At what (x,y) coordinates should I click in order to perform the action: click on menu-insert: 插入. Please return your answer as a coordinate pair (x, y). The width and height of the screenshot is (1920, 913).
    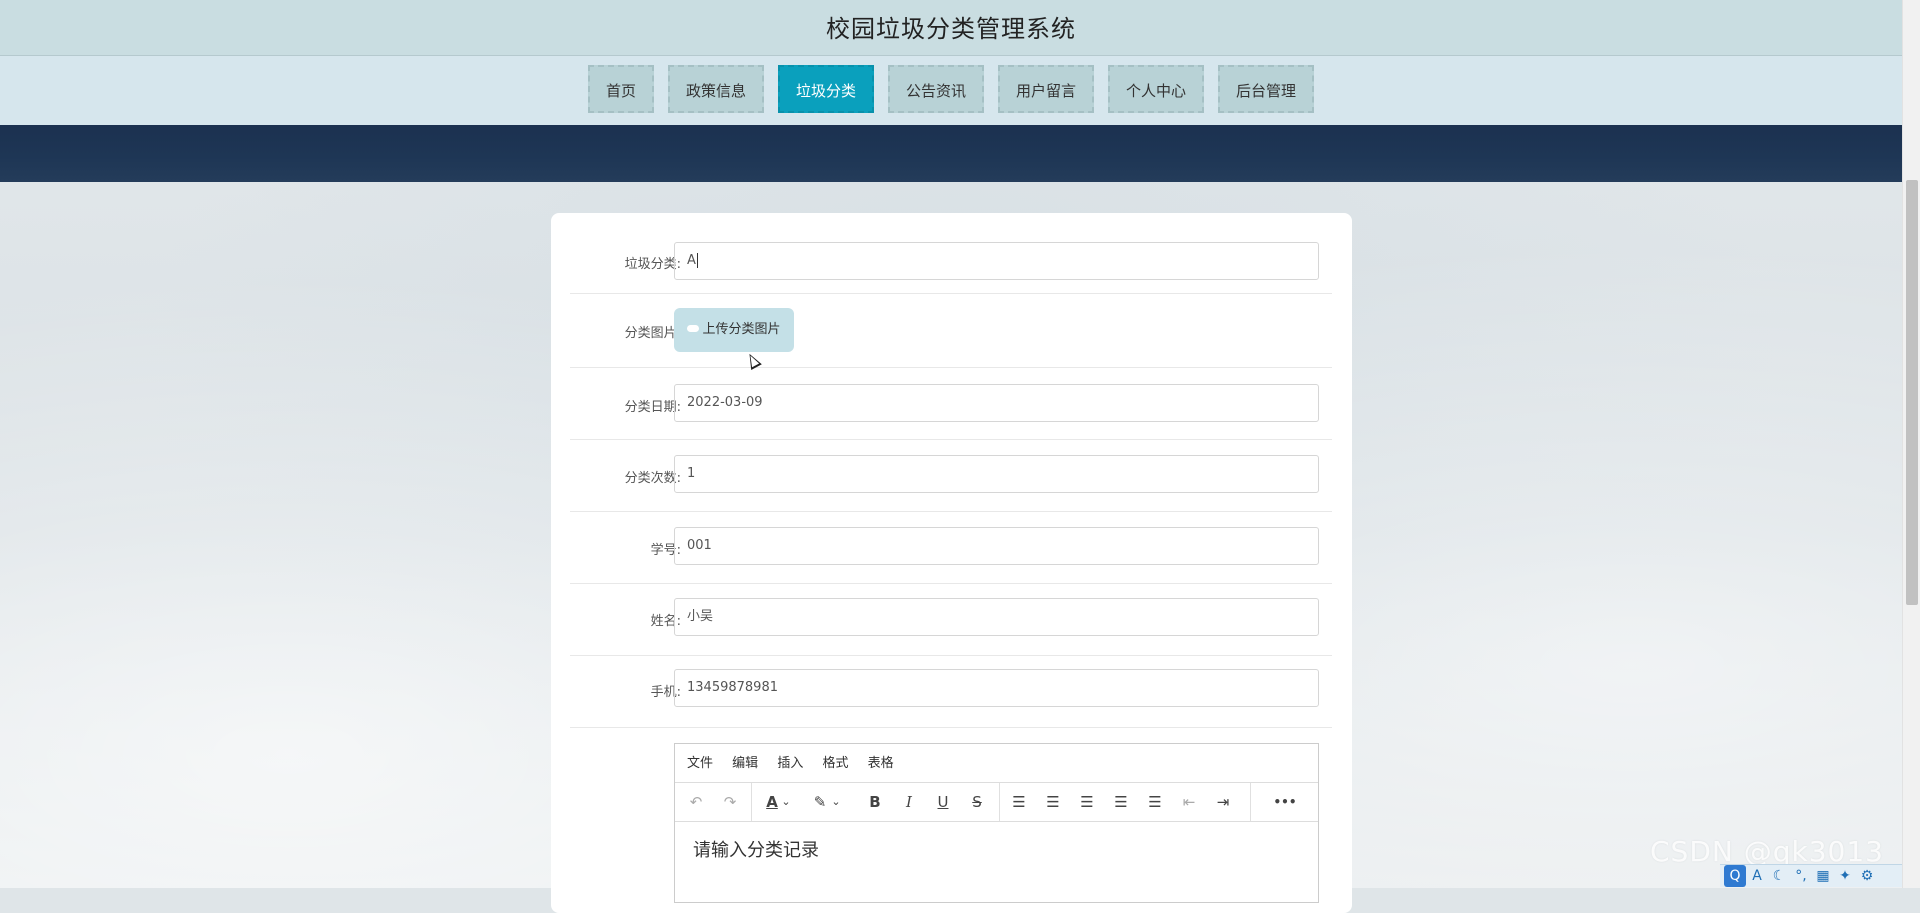
    Looking at the image, I should click on (790, 763).